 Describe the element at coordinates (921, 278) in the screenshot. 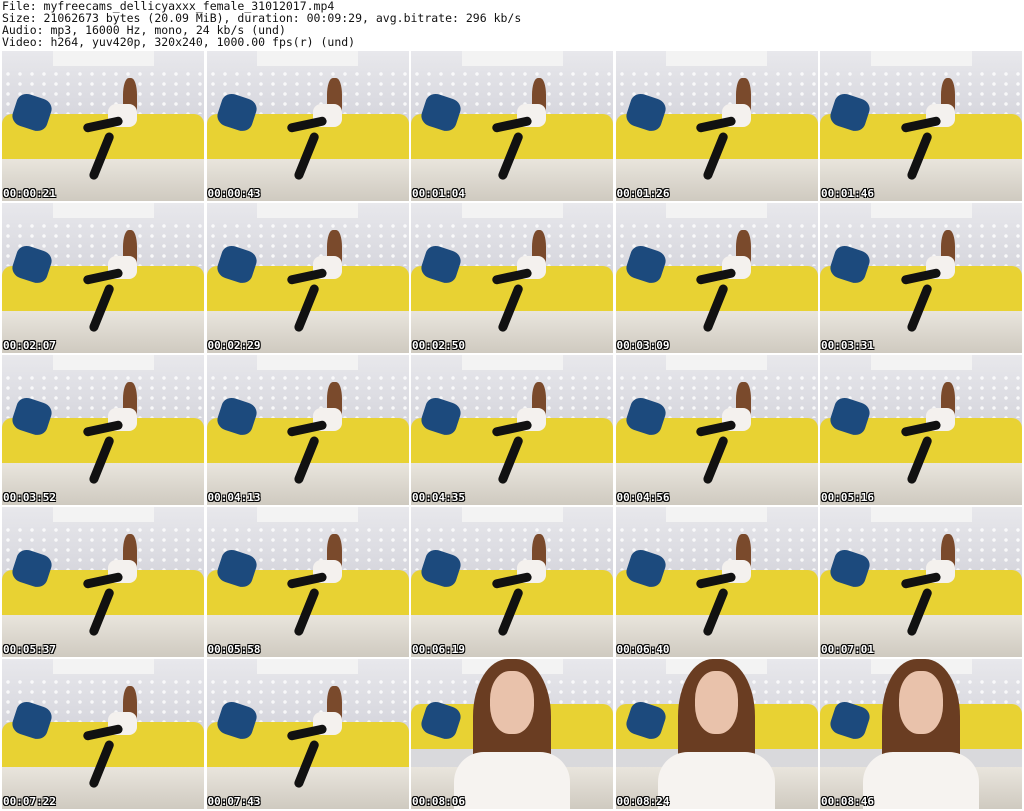

I see `video-thumbnail: 00:03:31` at that location.